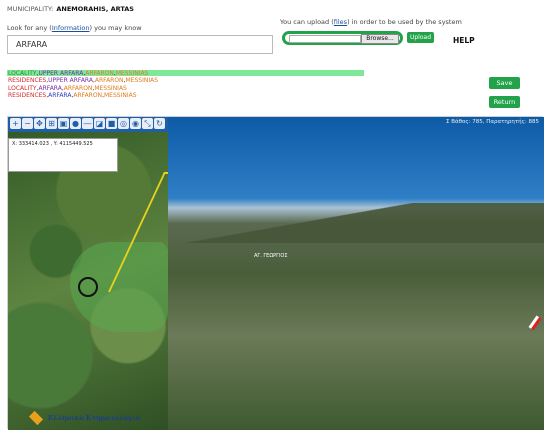 Image resolution: width=550 pixels, height=437 pixels. Describe the element at coordinates (140, 44) in the screenshot. I see `search-input: ARFARA` at that location.